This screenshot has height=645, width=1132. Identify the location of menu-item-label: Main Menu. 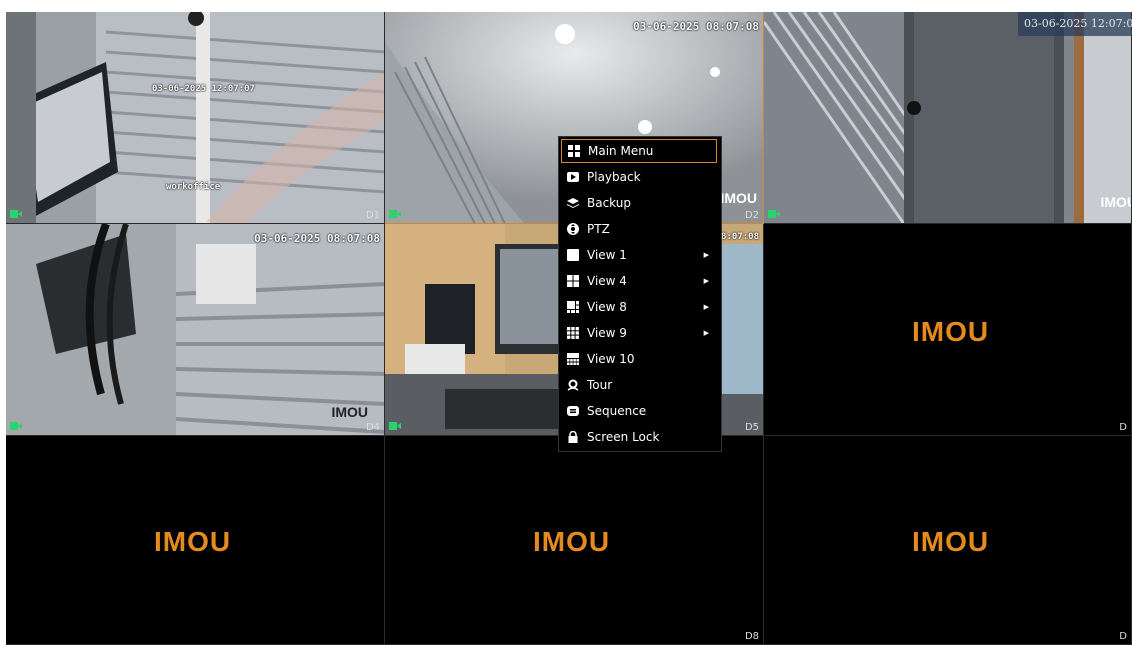
(621, 151).